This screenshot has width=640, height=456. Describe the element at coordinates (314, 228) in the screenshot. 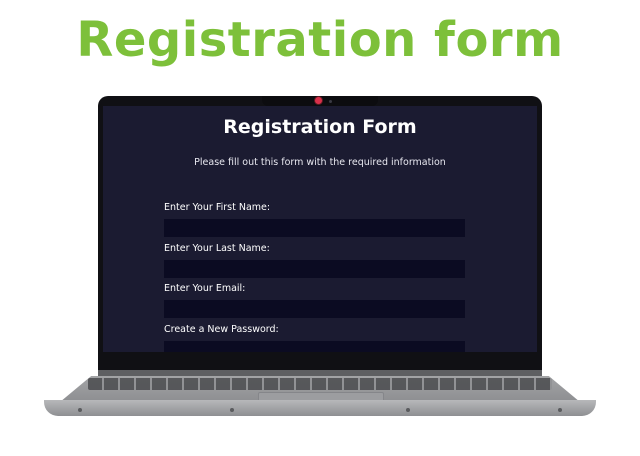

I see `first-name-field` at that location.